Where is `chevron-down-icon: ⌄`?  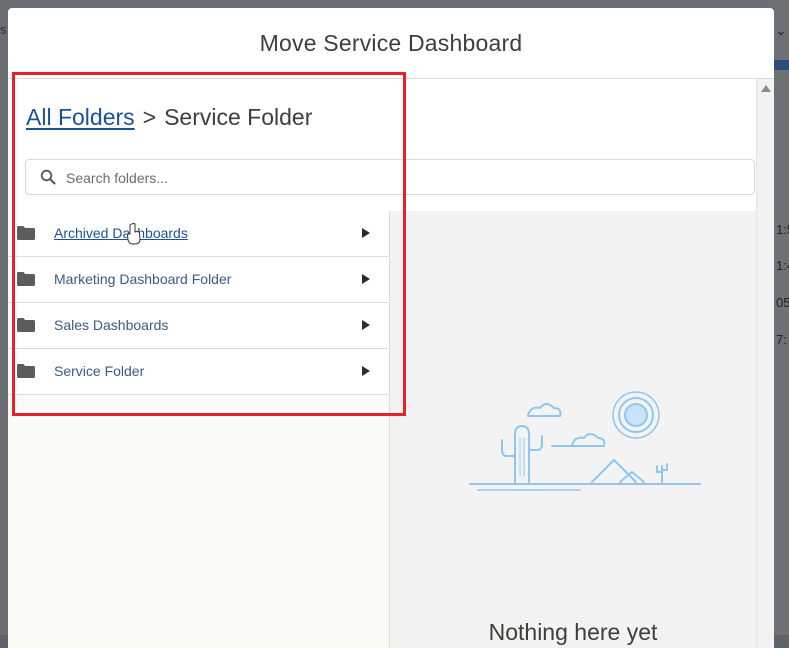 chevron-down-icon: ⌄ is located at coordinates (781, 30).